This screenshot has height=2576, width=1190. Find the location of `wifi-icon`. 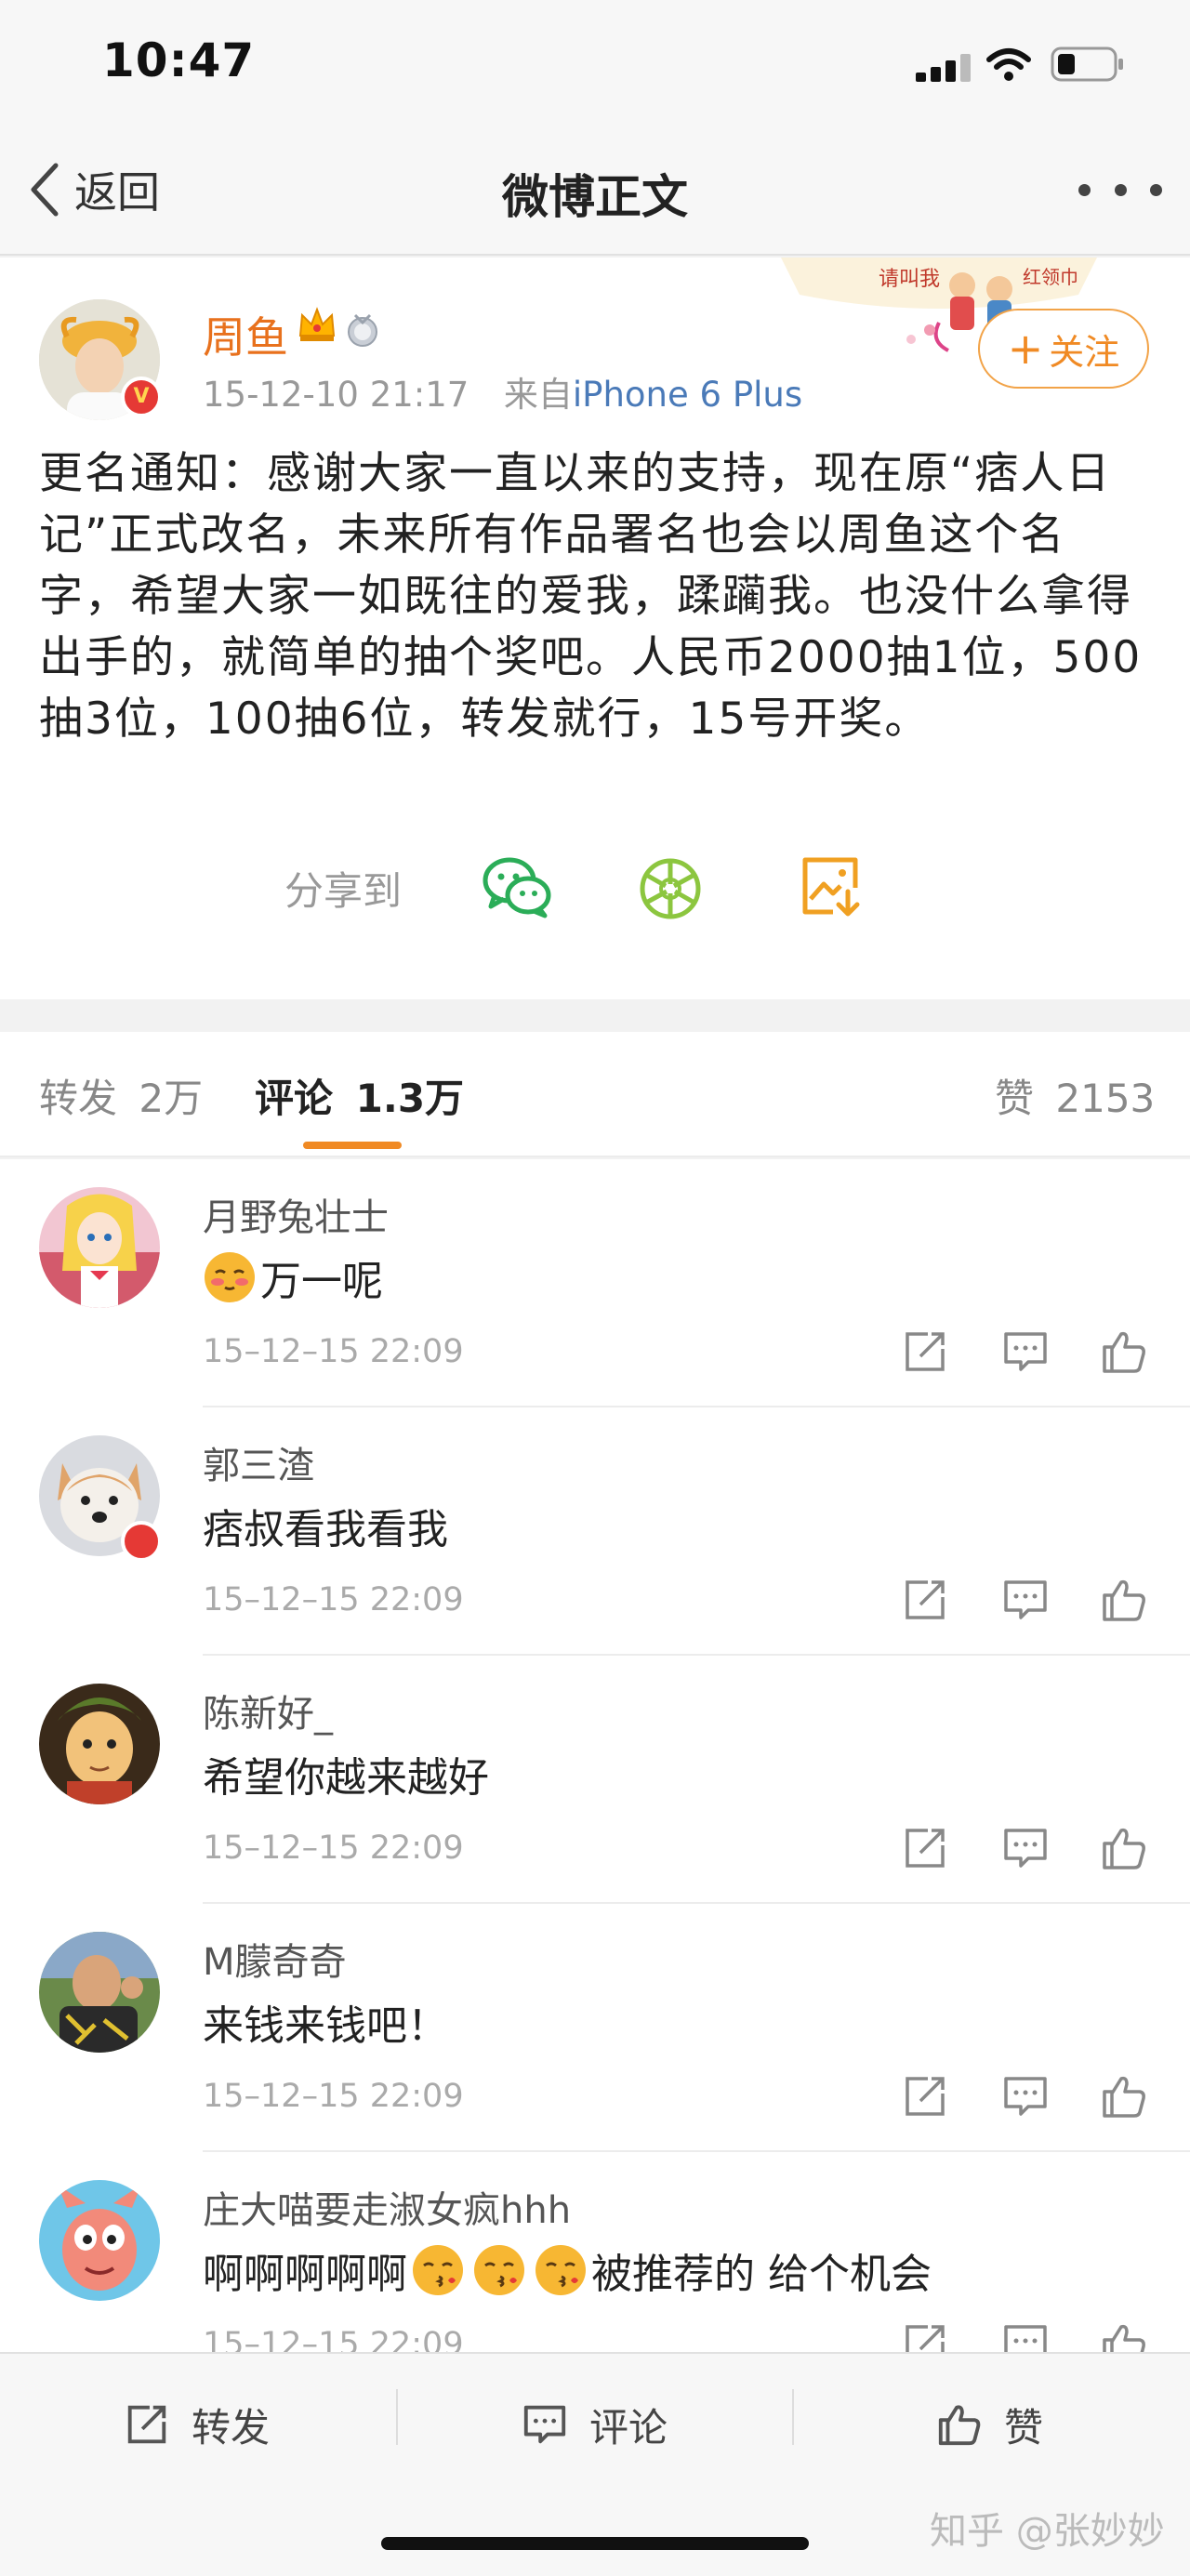

wifi-icon is located at coordinates (1008, 64).